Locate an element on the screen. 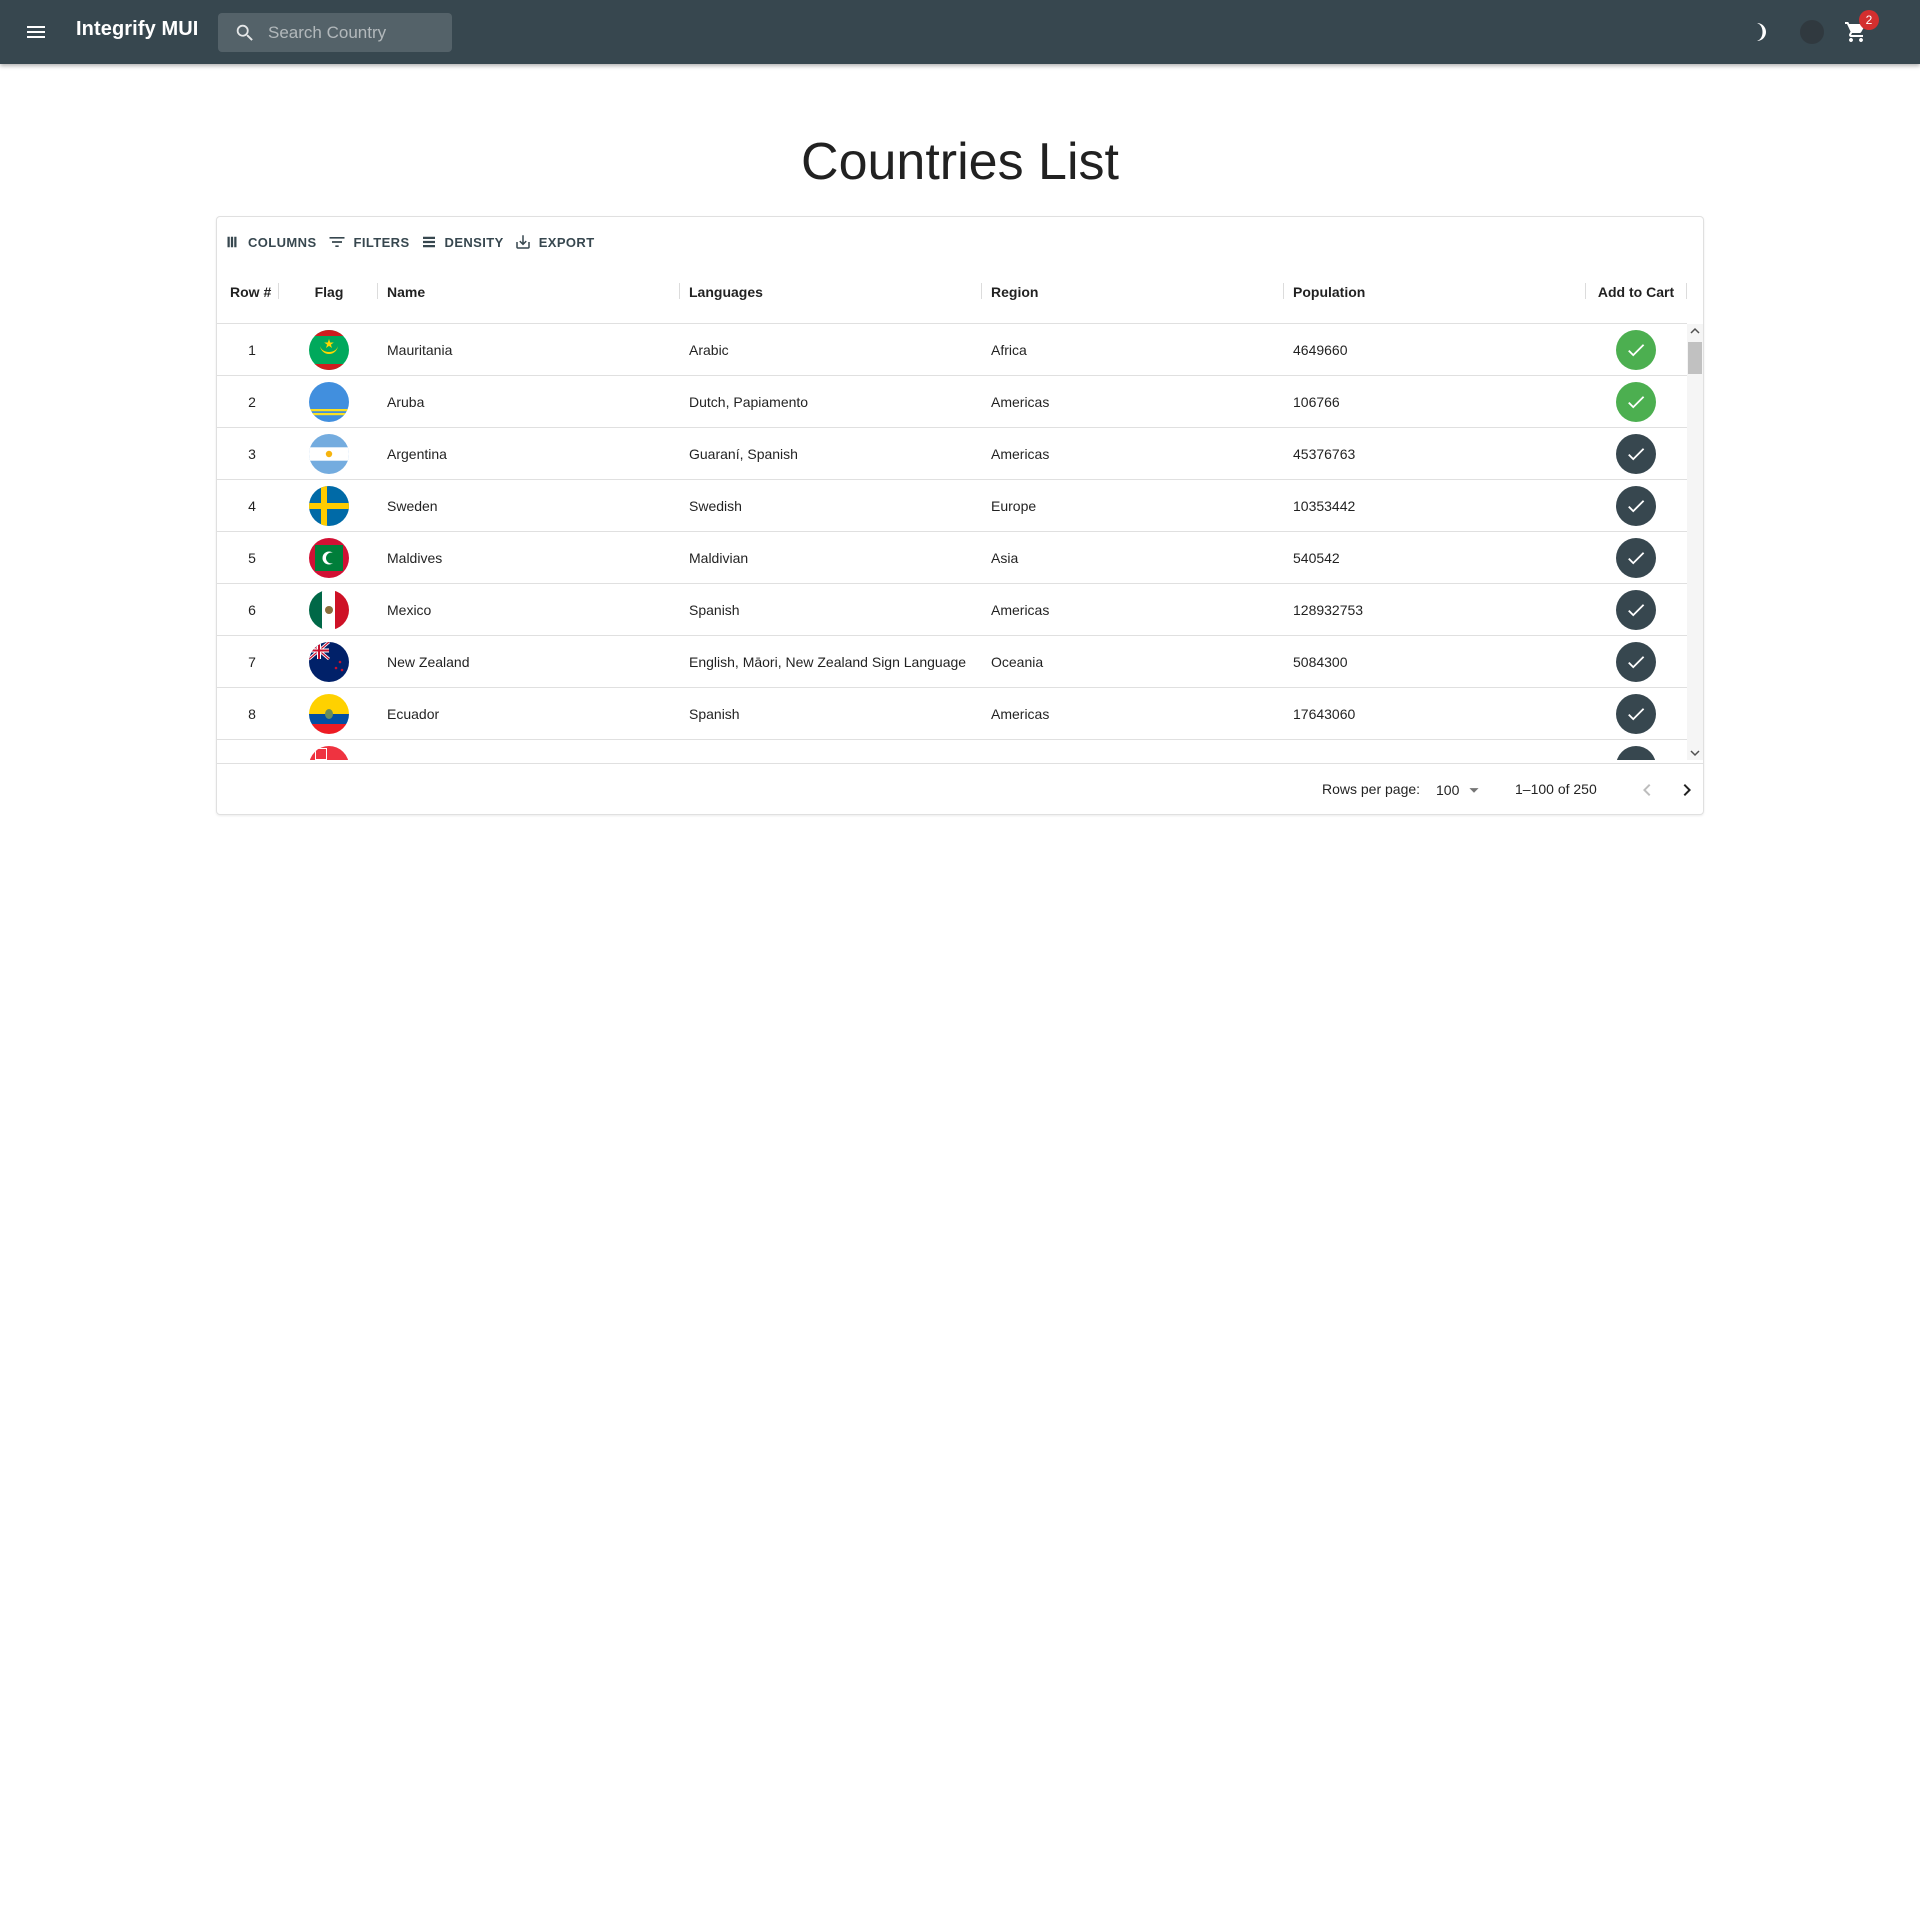 This screenshot has width=1920, height=1920. country-region: Oceania is located at coordinates (1017, 662).